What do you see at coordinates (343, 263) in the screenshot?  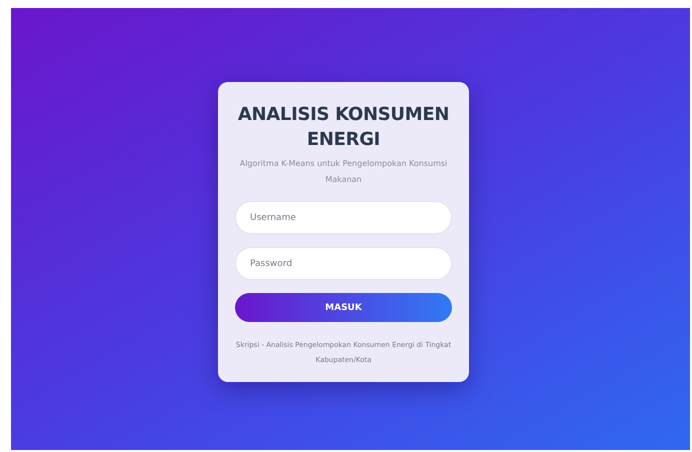 I see `password-field: Password` at bounding box center [343, 263].